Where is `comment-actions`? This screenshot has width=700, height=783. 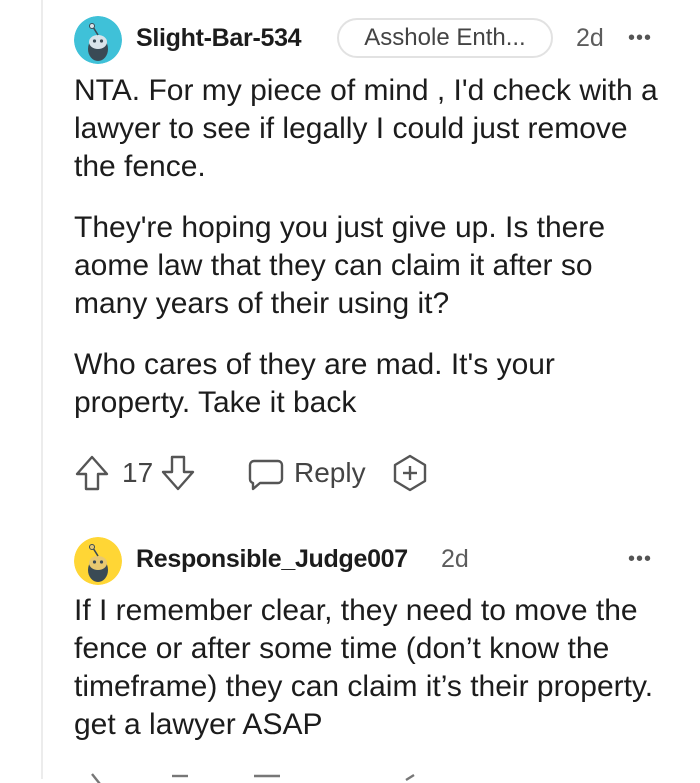
comment-actions is located at coordinates (374, 777).